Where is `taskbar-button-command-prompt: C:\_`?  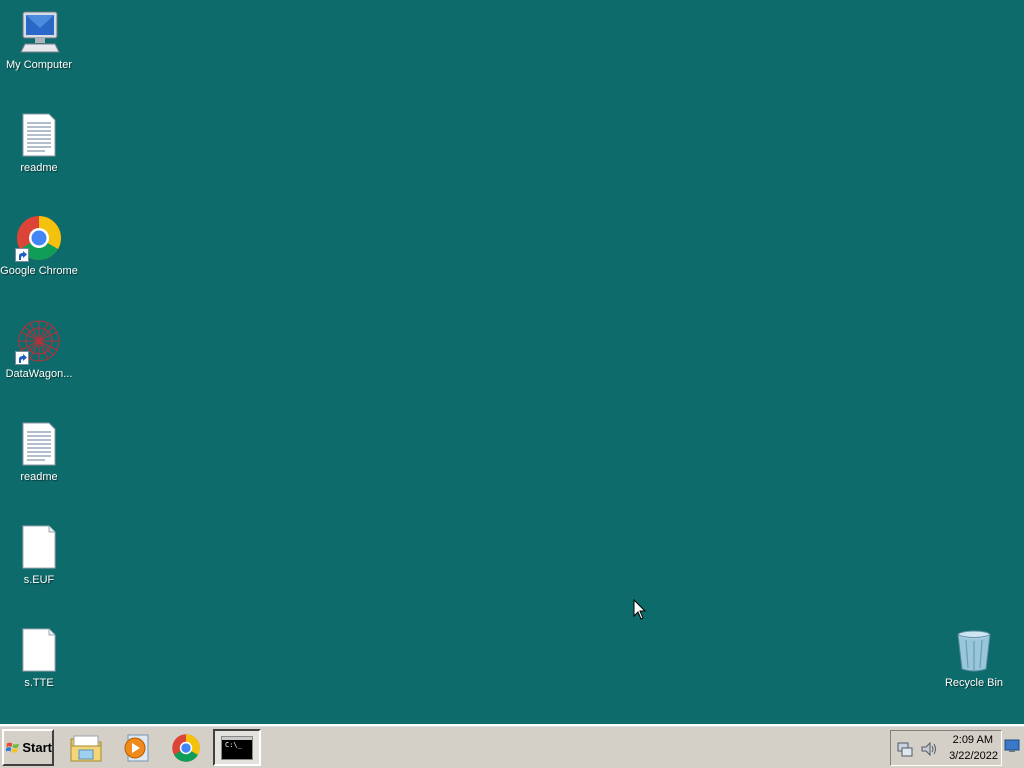 taskbar-button-command-prompt: C:\_ is located at coordinates (237, 747).